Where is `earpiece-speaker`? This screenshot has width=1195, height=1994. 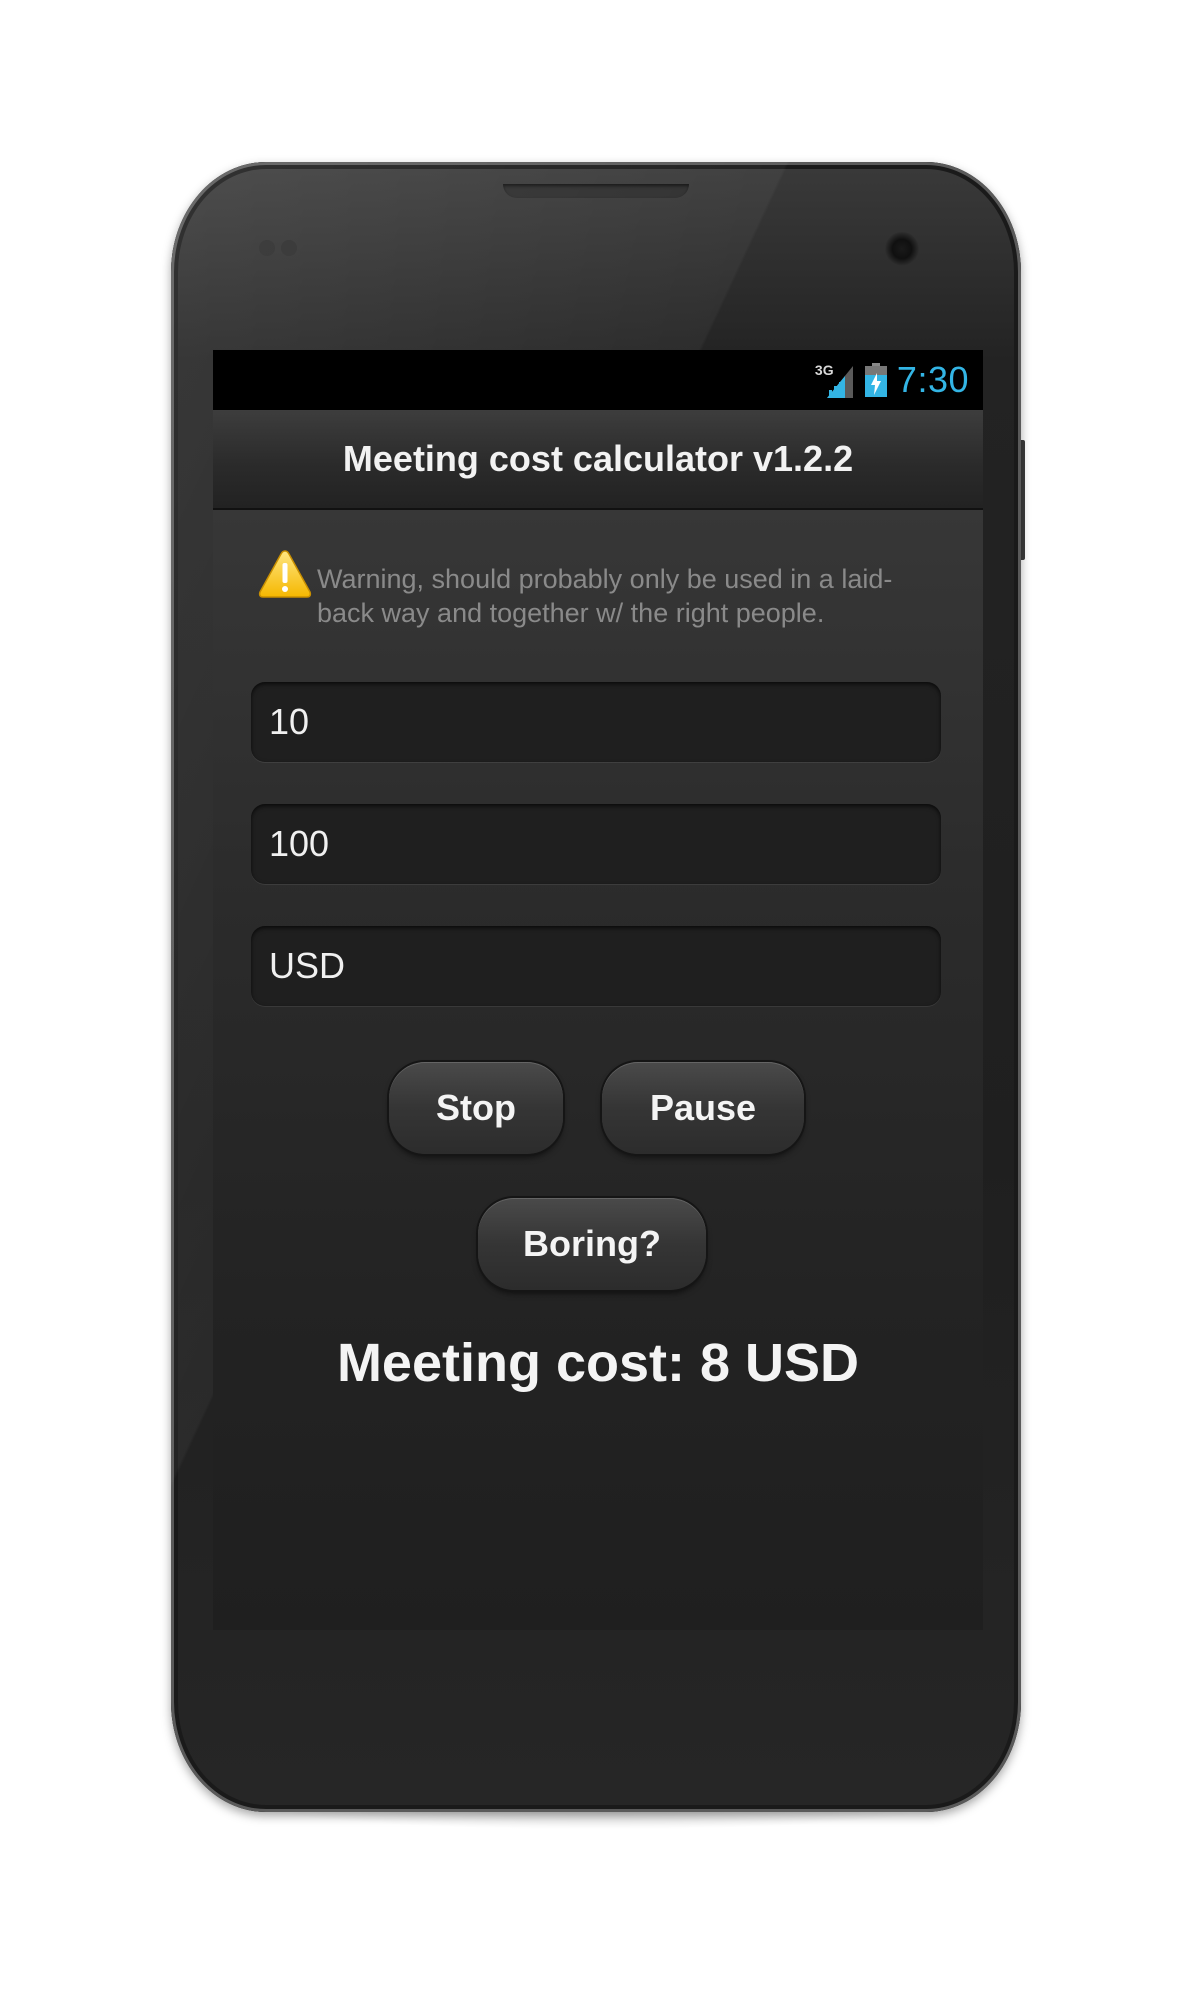
earpiece-speaker is located at coordinates (596, 191).